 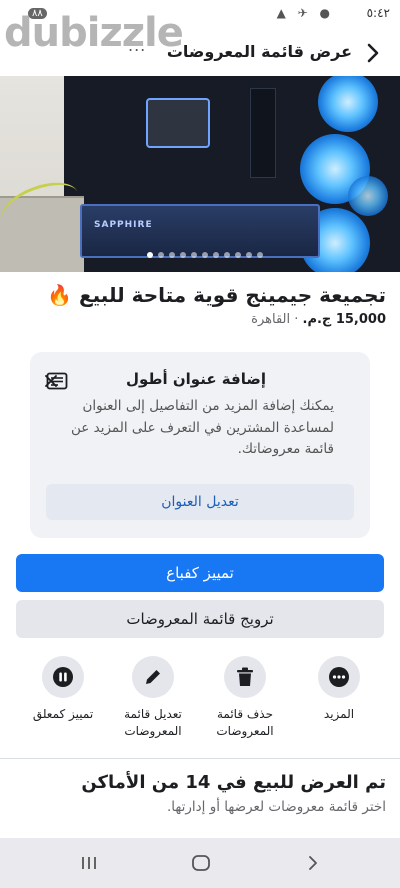 I want to click on photo-cpu-cooler, so click(x=178, y=123).